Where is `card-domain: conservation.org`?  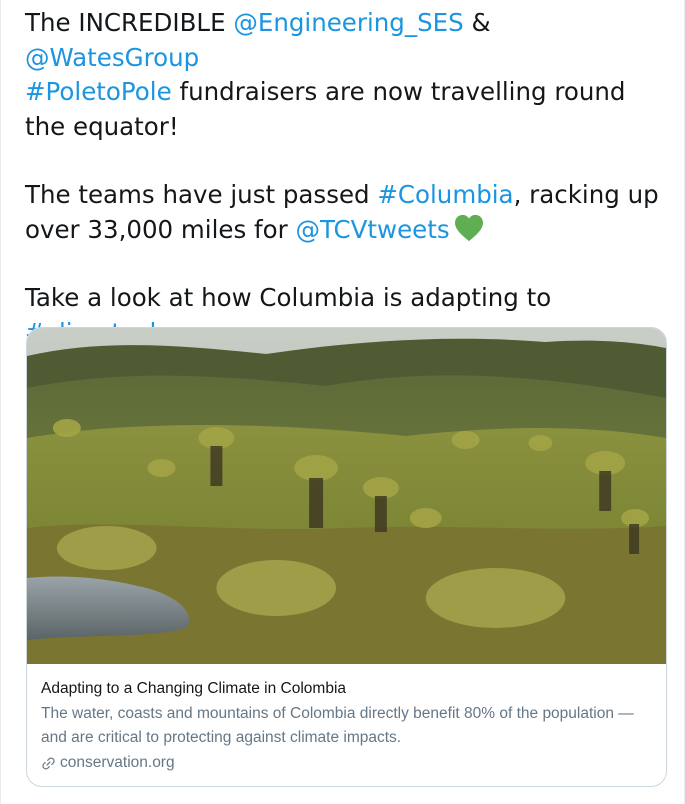
card-domain: conservation.org is located at coordinates (346, 763).